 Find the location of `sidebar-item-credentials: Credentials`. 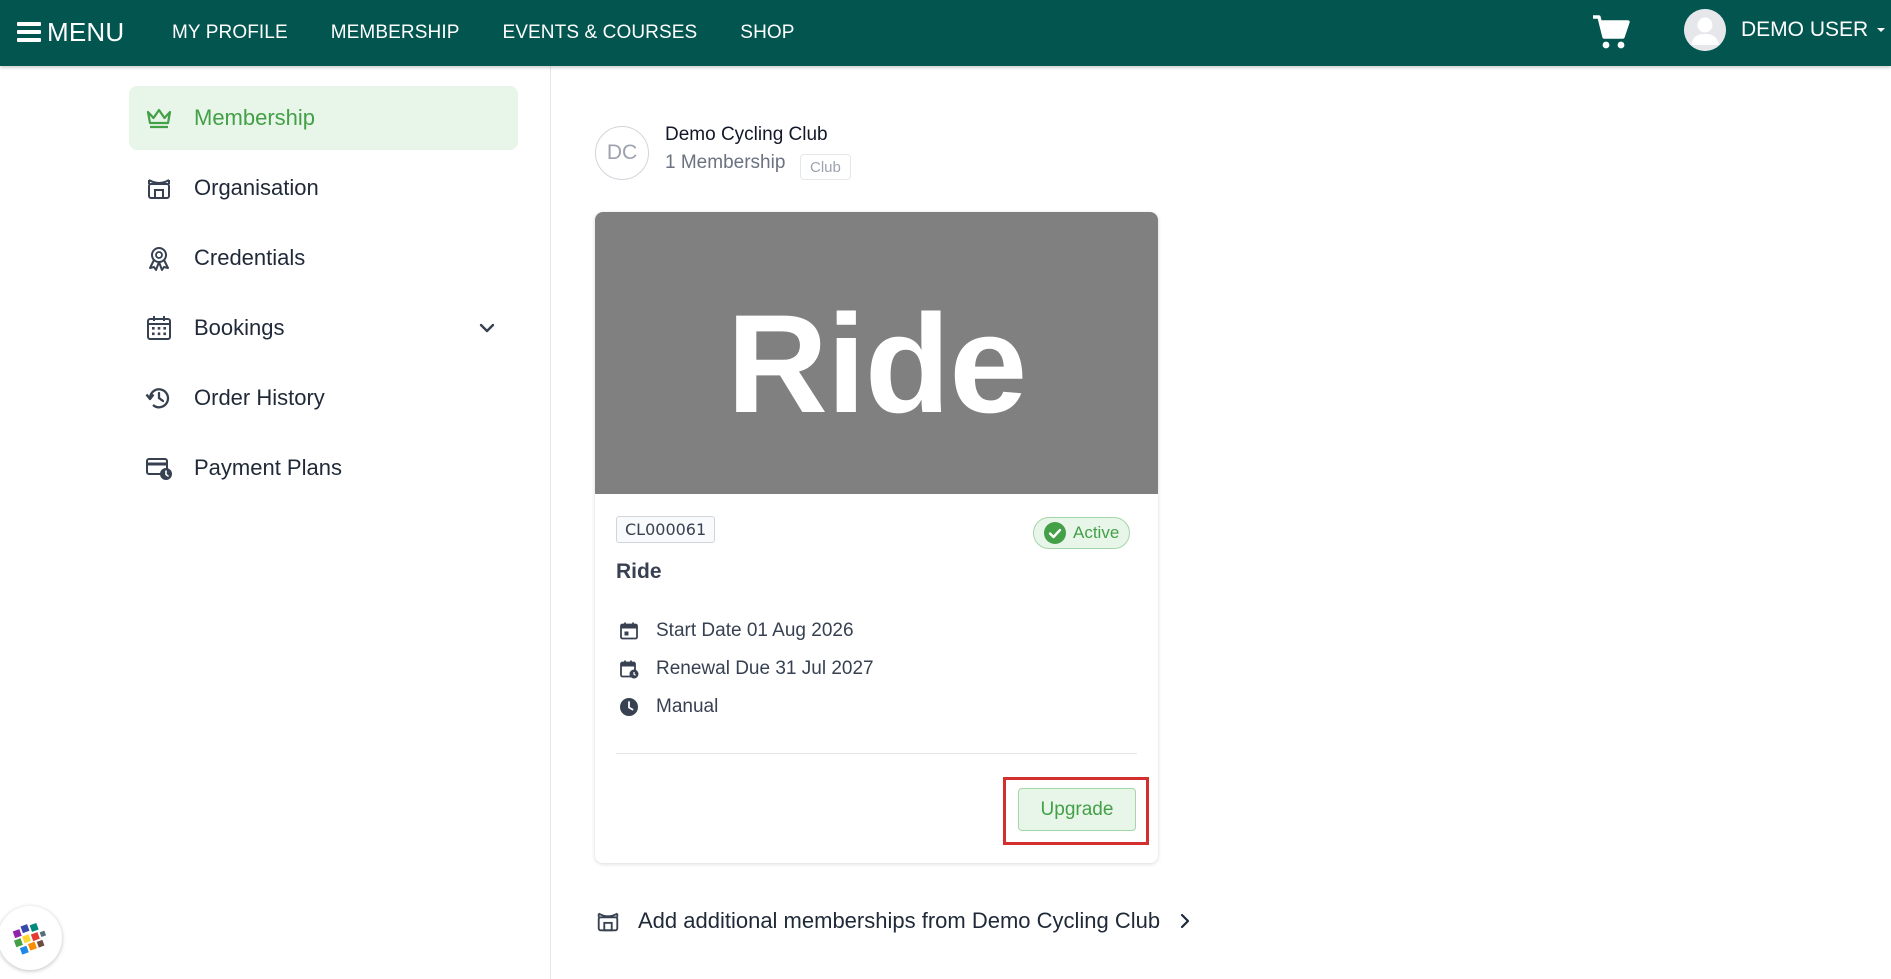

sidebar-item-credentials: Credentials is located at coordinates (323, 258).